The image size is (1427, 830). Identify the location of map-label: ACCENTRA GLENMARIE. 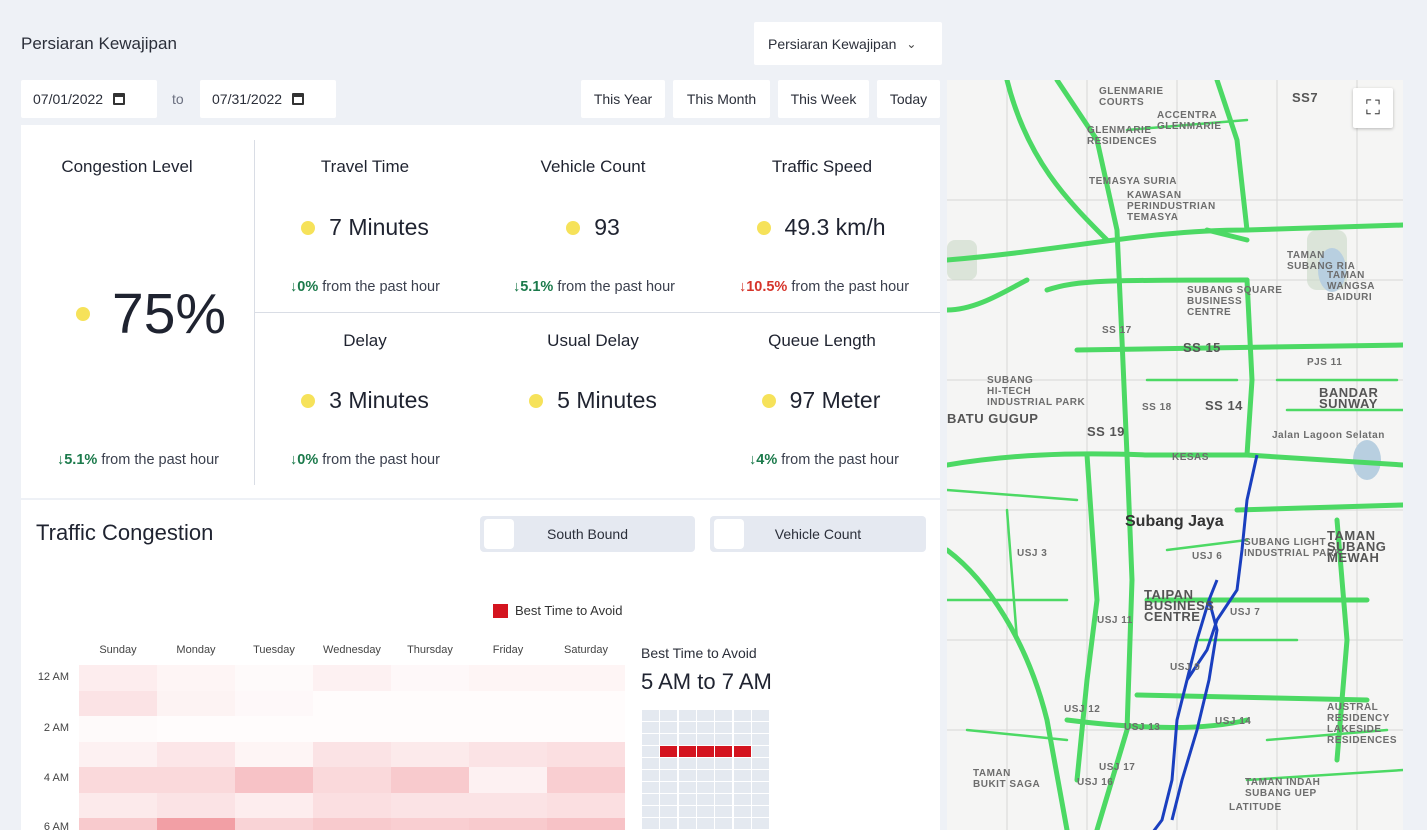
(1189, 121).